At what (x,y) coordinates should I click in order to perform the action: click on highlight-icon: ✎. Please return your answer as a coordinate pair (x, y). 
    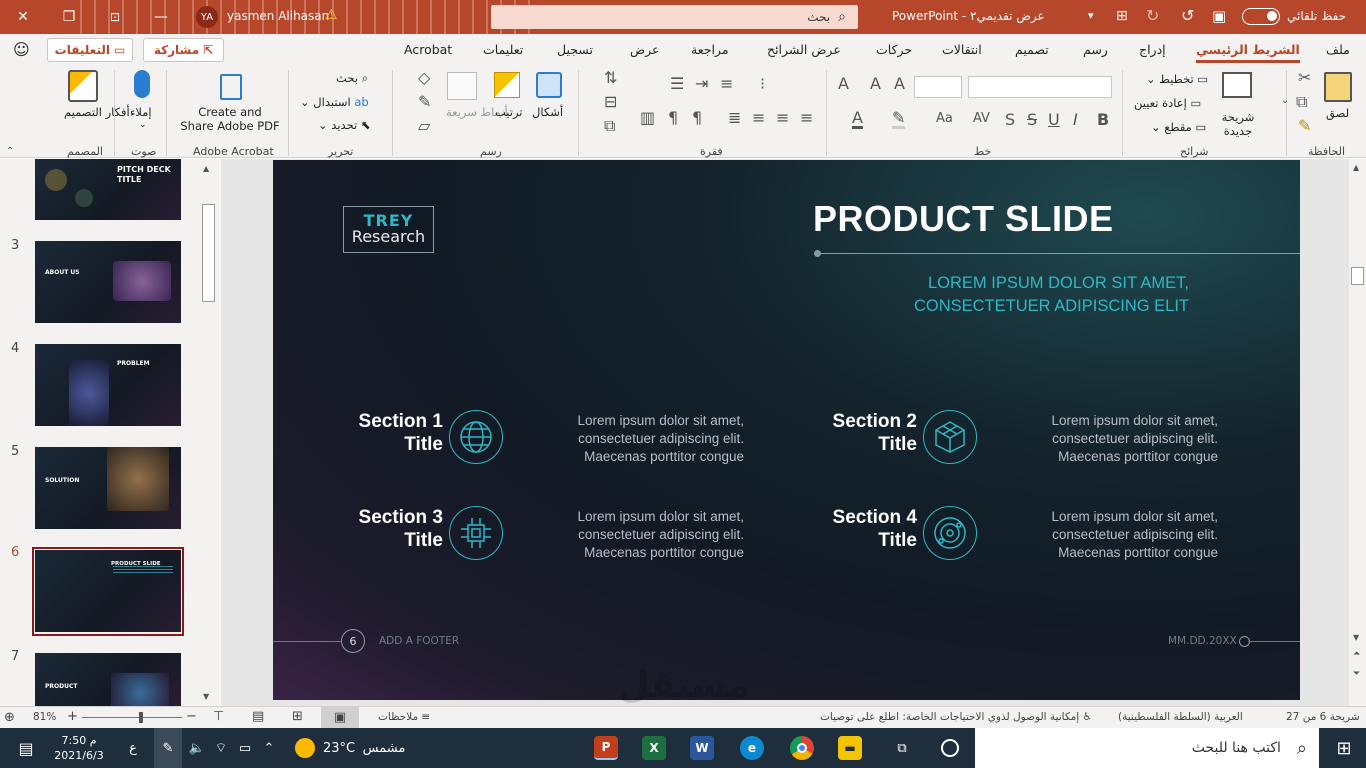
    Looking at the image, I should click on (899, 119).